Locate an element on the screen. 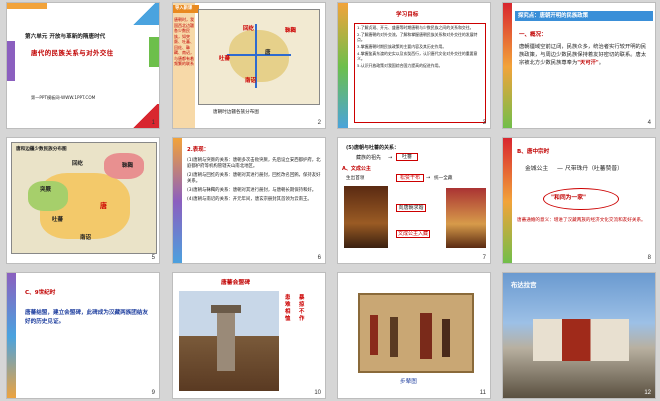  objective-3: 3.掌握唐朝时期民族政策的主要内容及其历史作用。 is located at coordinates (402, 46).